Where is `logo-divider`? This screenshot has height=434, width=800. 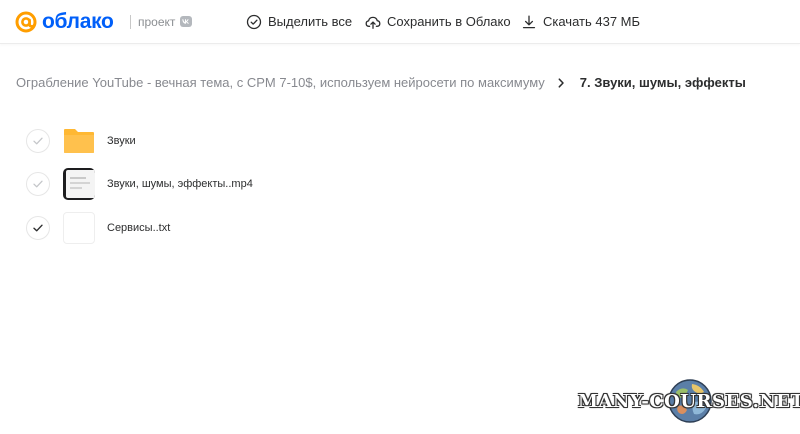
logo-divider is located at coordinates (130, 22).